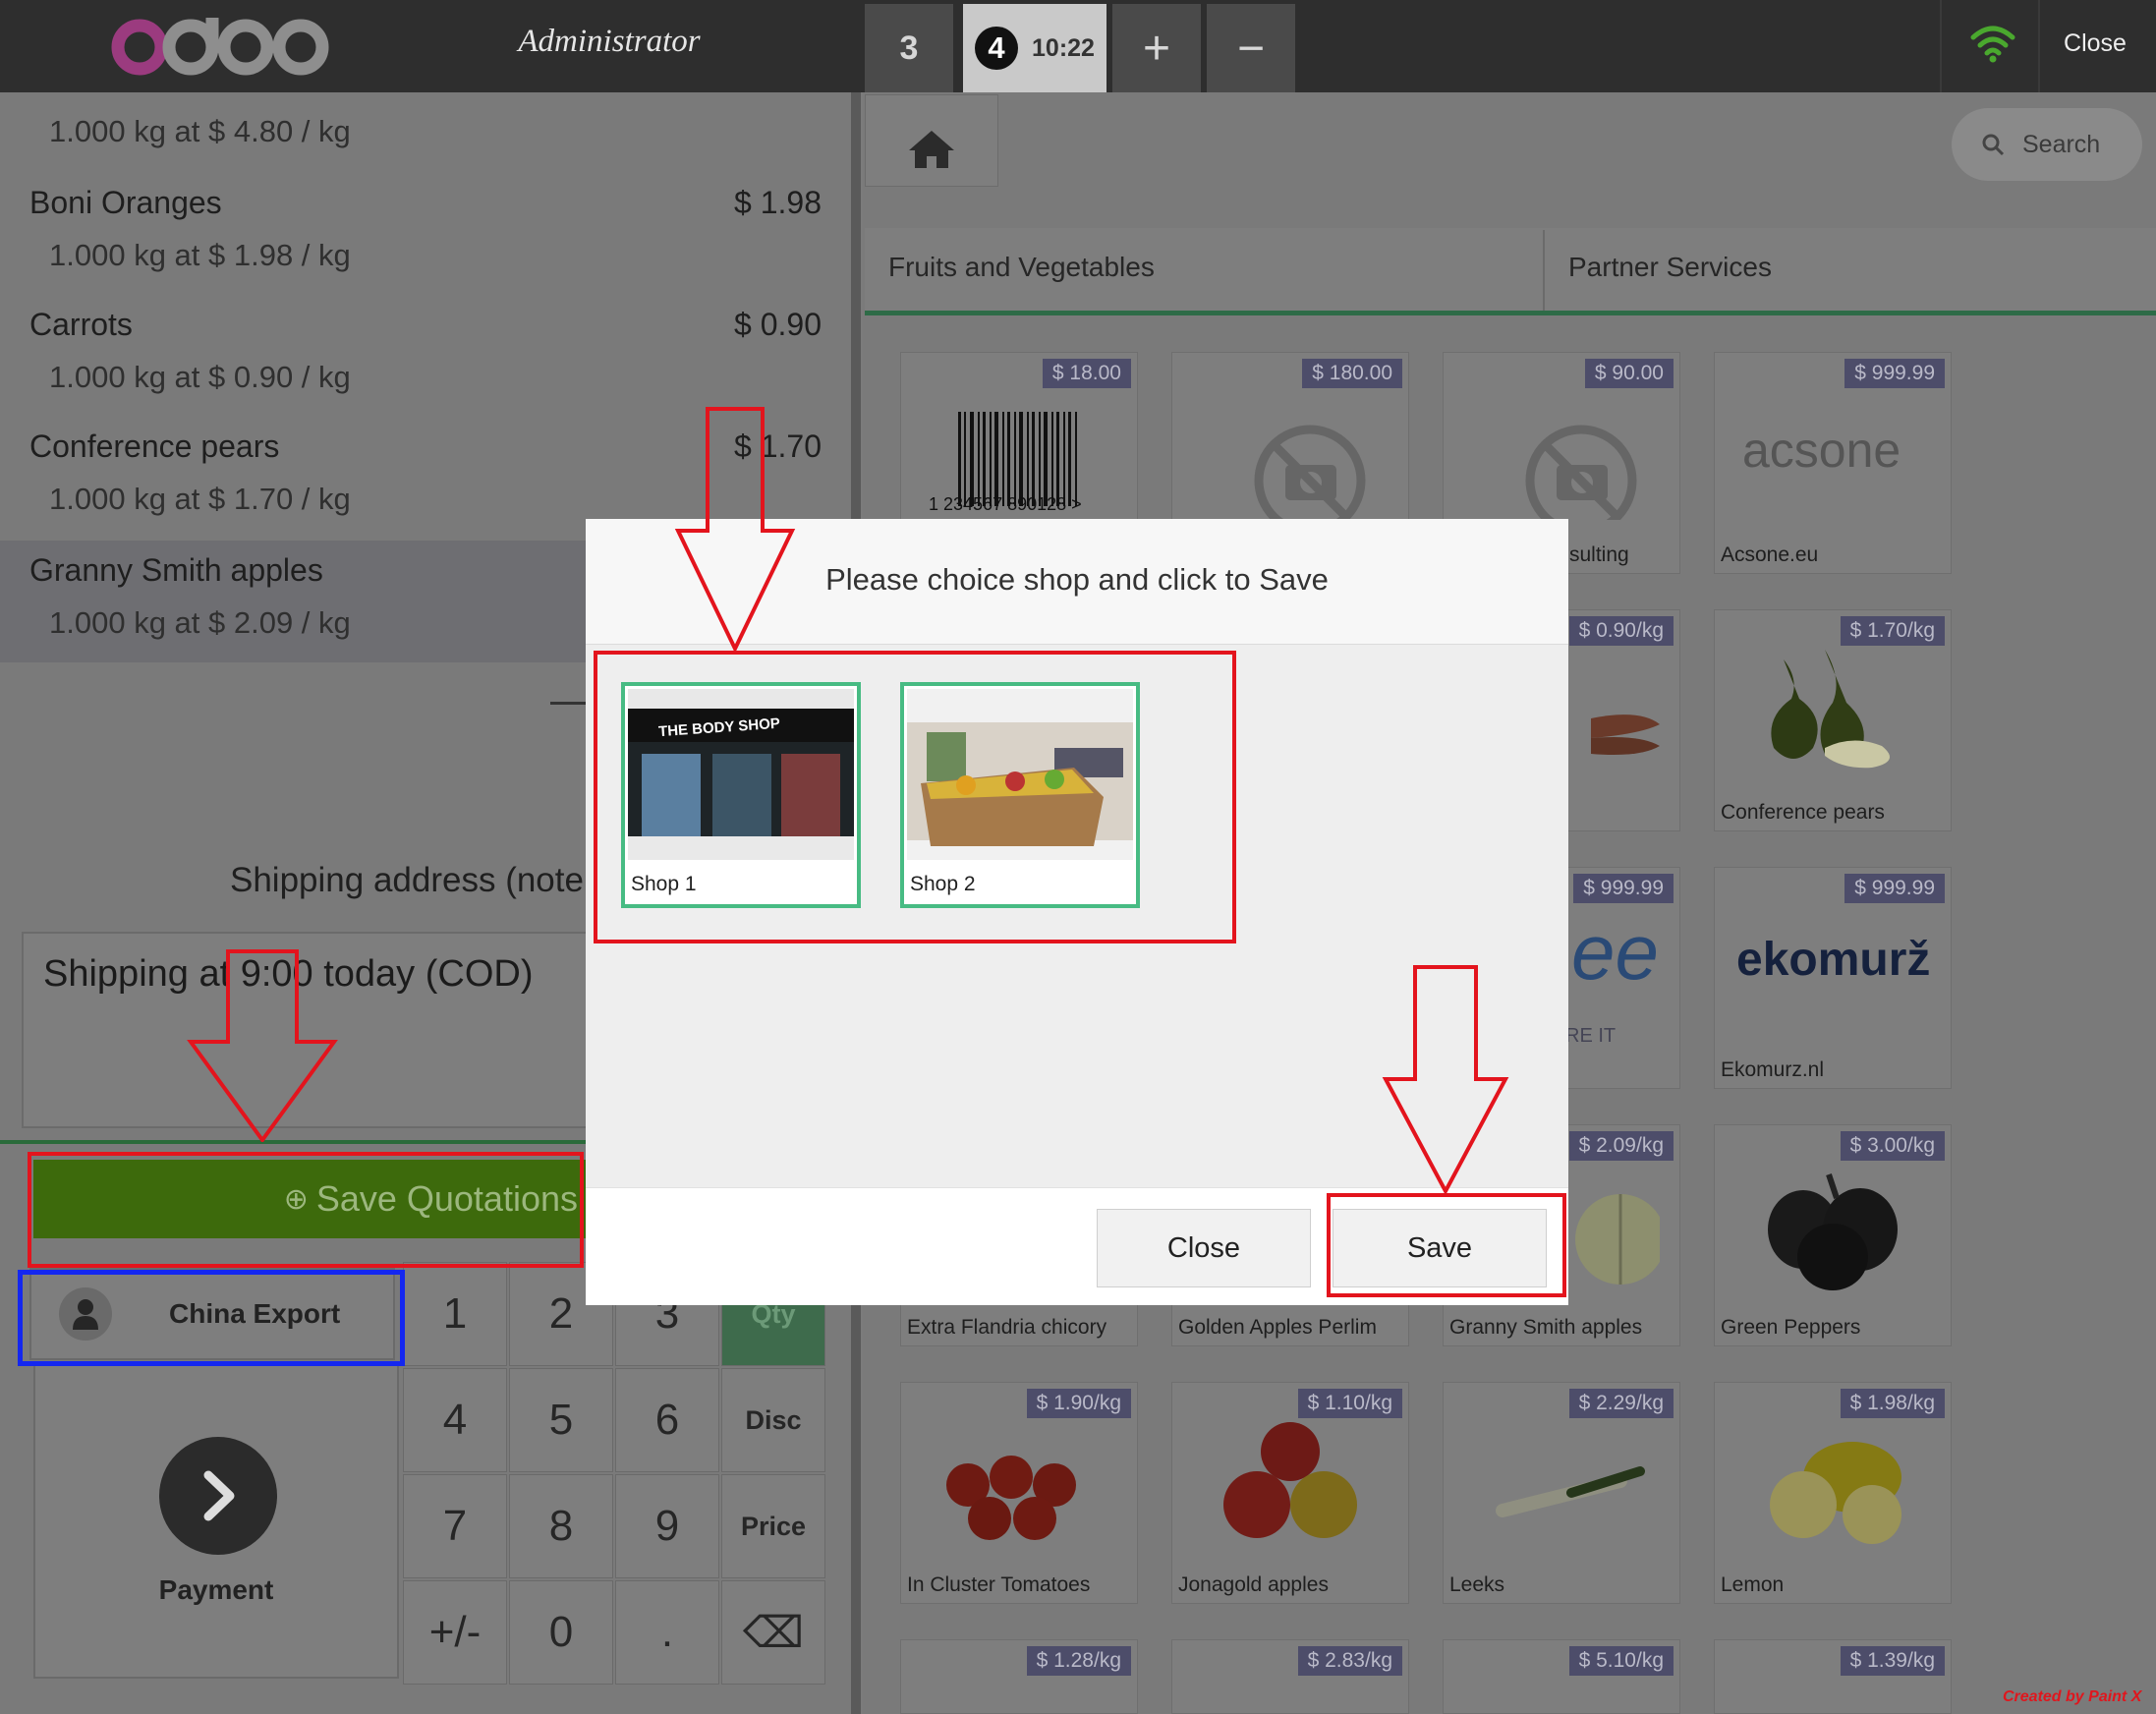  Describe the element at coordinates (667, 1420) in the screenshot. I see `numpad-key-6: 6` at that location.